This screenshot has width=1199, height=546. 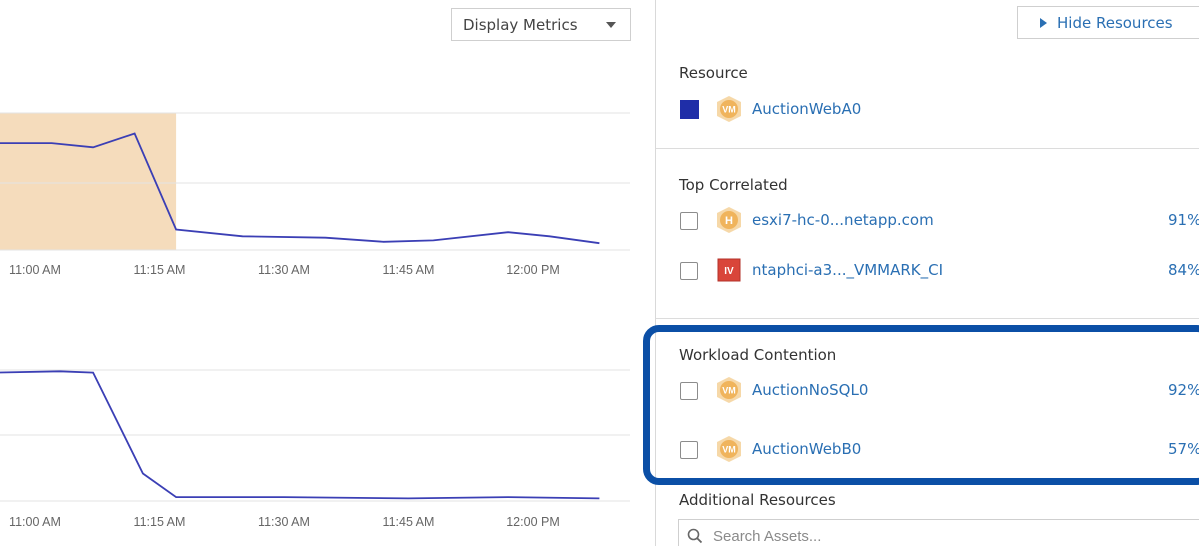 I want to click on svg-text: IV, so click(x=729, y=271).